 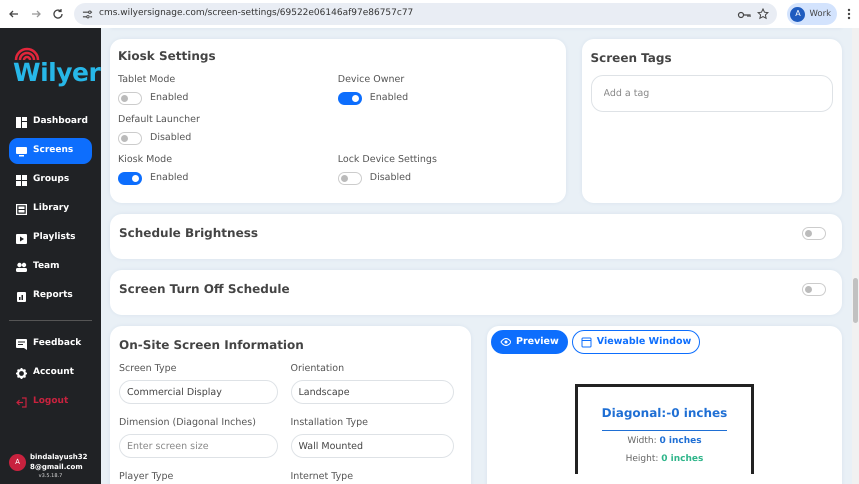 I want to click on logout-icon, so click(x=21, y=402).